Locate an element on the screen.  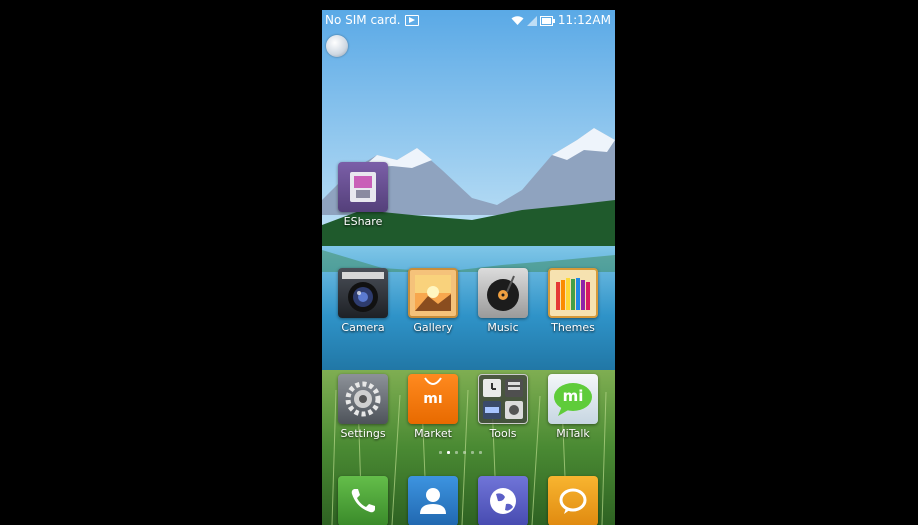
app-eshare: EShare is located at coordinates (363, 195).